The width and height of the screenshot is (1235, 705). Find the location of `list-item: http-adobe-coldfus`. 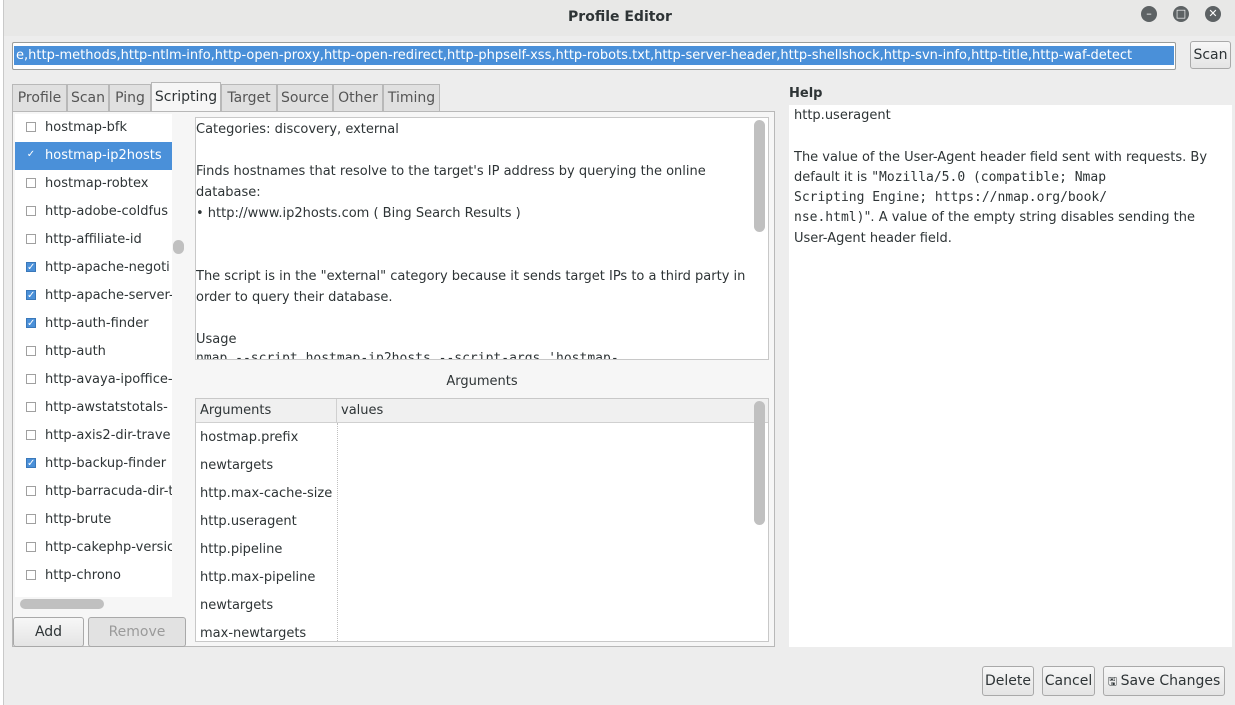

list-item: http-adobe-coldfus is located at coordinates (93, 212).